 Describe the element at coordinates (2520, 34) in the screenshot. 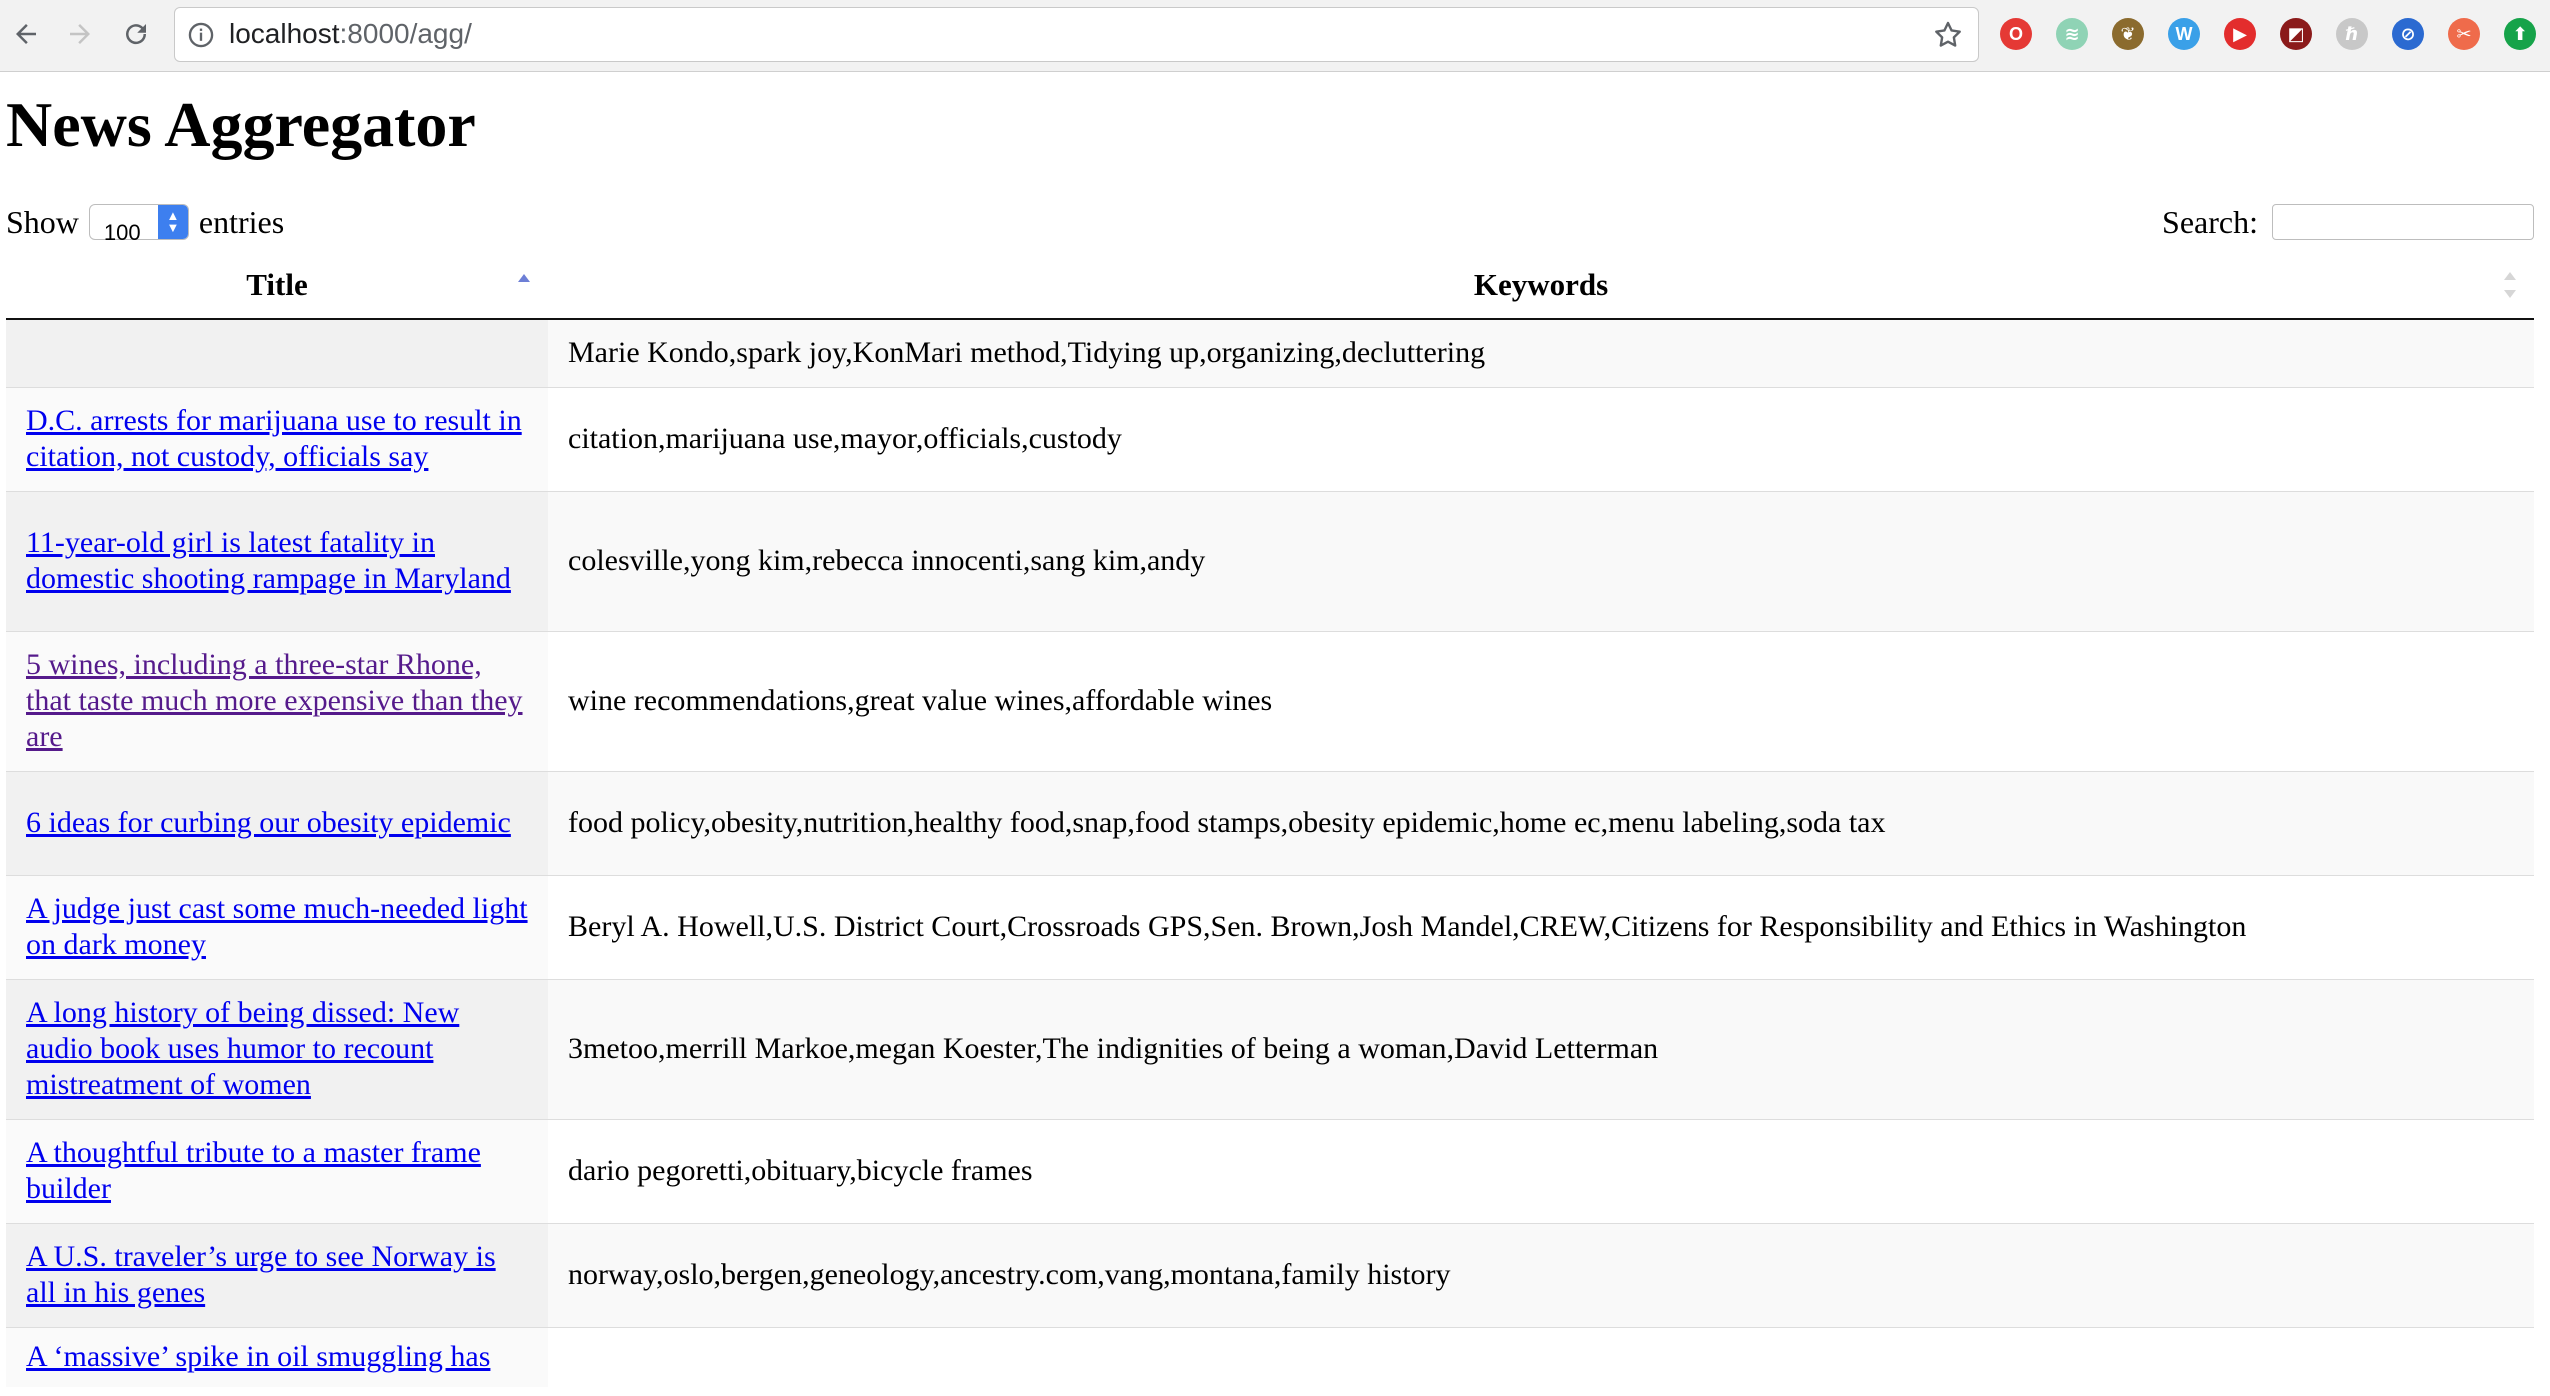

I see `upload-extension-icon: ⬆` at that location.